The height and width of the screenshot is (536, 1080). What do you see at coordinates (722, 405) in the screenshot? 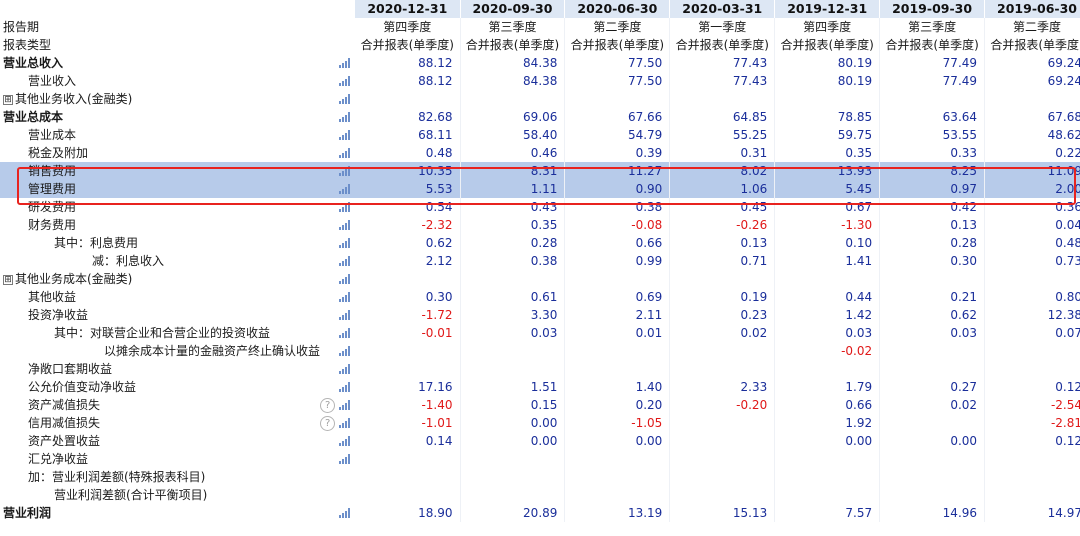
I see `value-cell: -0.20` at bounding box center [722, 405].